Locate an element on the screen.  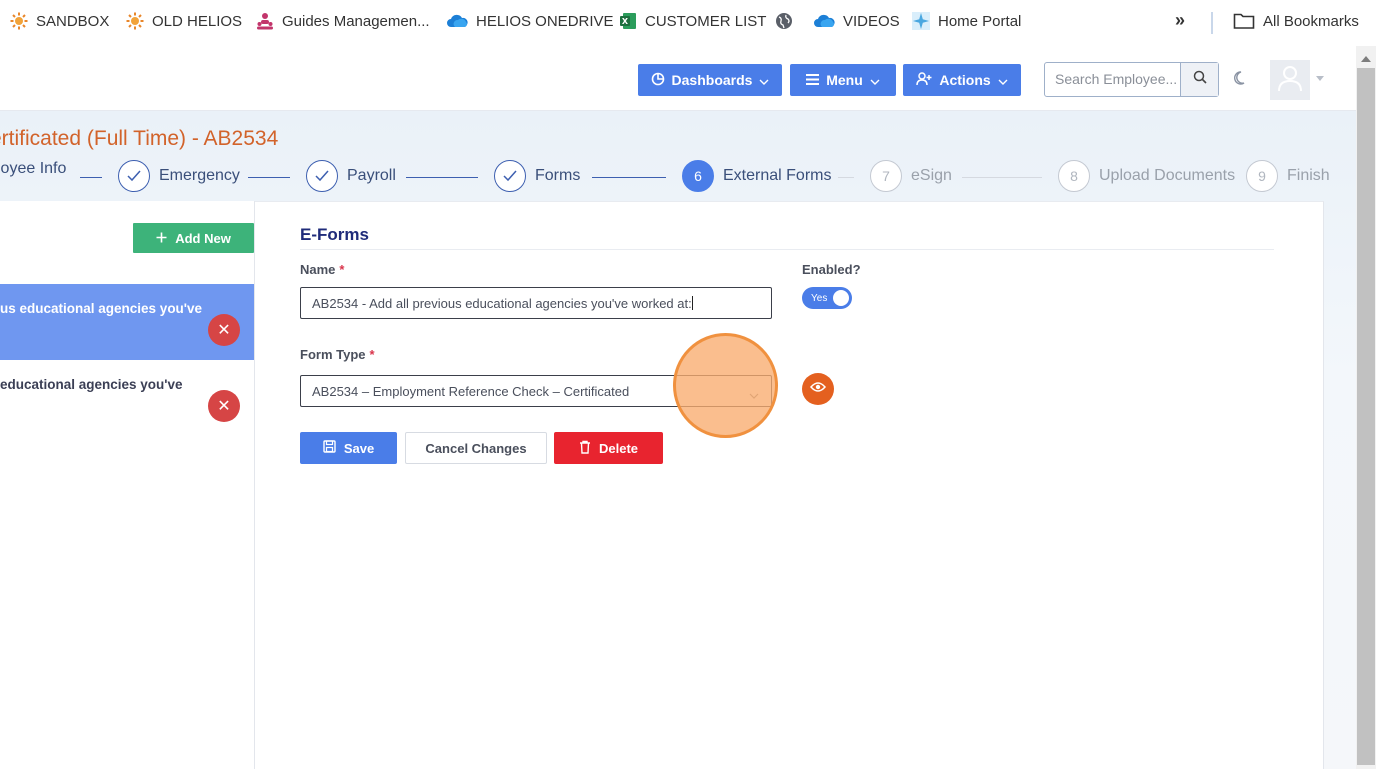
bookmark-globe is located at coordinates (788, 21).